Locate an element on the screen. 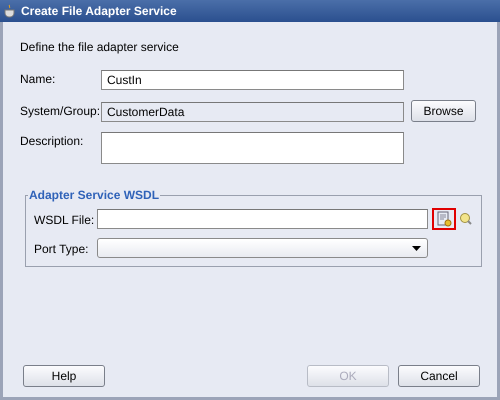 The image size is (500, 400). dialog-button: Cancel is located at coordinates (439, 376).